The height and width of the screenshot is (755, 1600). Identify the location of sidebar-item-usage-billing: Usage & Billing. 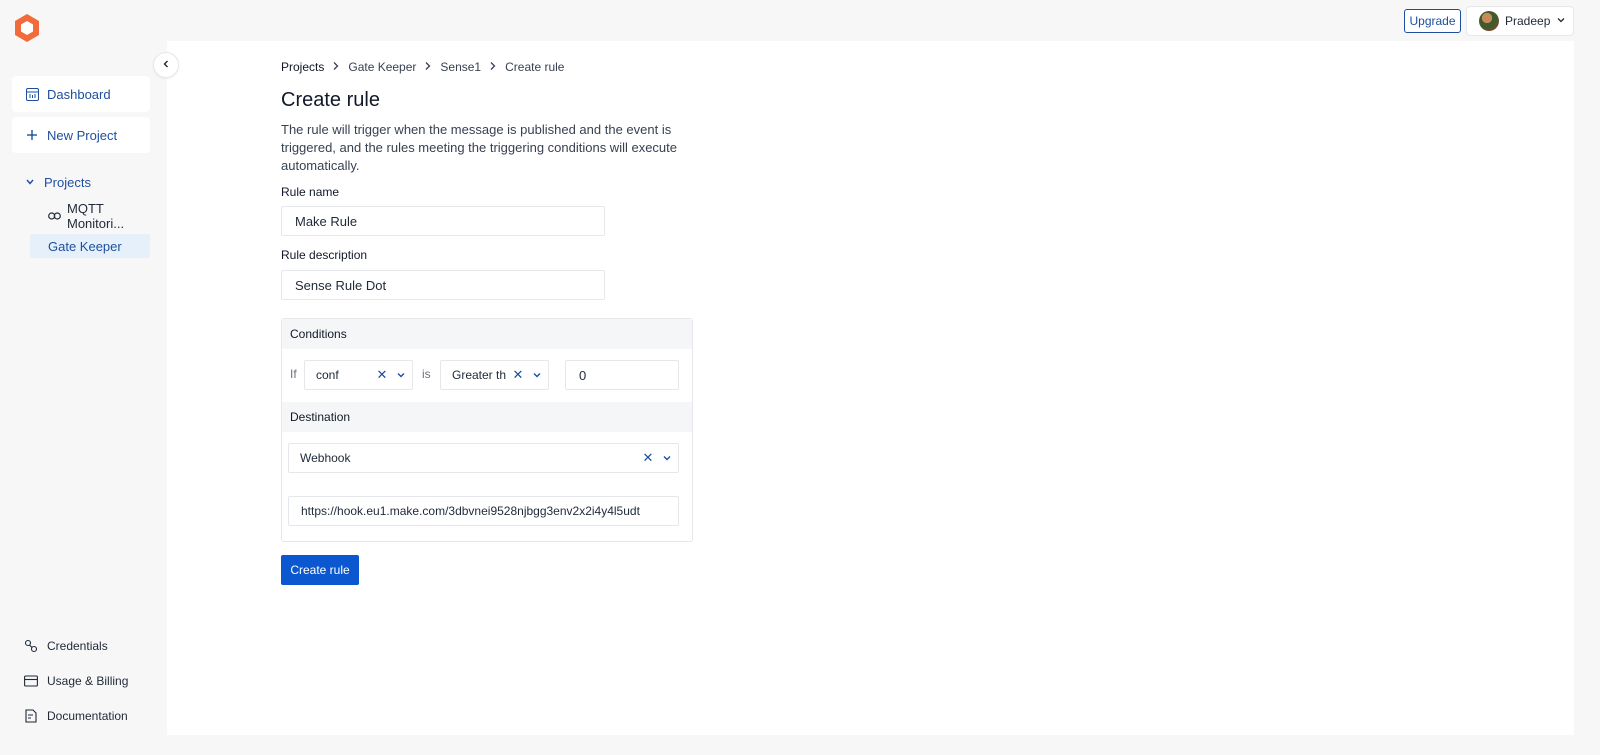
(76, 681).